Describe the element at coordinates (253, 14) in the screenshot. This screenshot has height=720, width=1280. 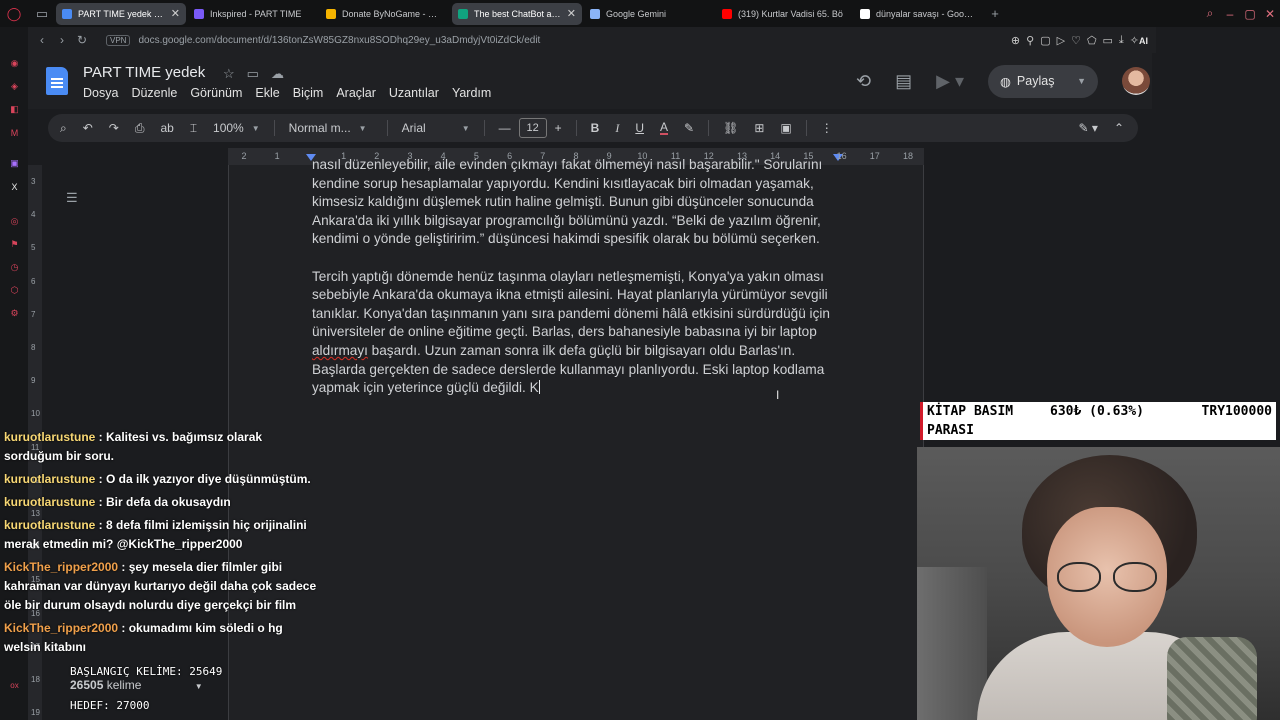
I see `browser-tab: Inkspired - PART TIME` at that location.